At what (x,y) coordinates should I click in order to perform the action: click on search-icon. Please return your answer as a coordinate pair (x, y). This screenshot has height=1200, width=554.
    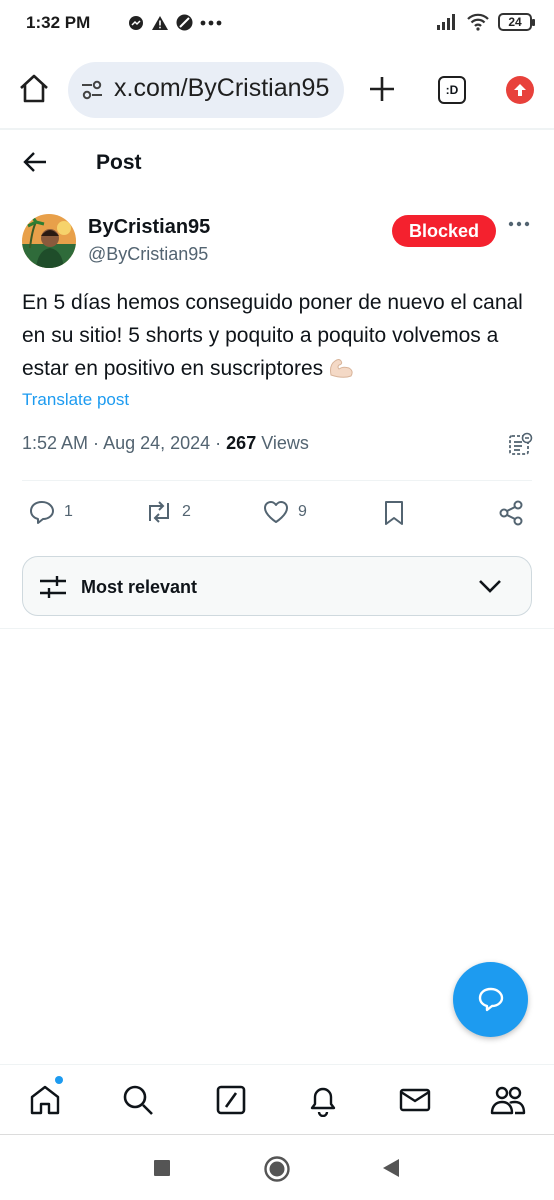
    Looking at the image, I should click on (138, 1100).